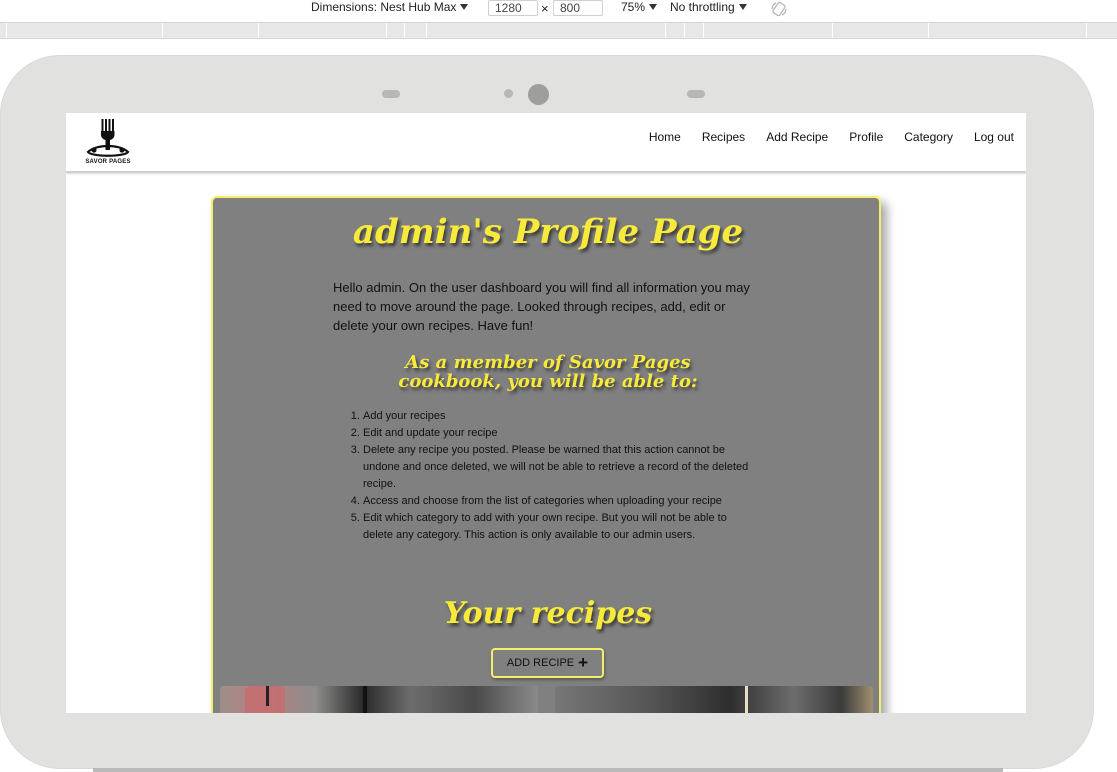 Image resolution: width=1117 pixels, height=772 pixels. Describe the element at coordinates (723, 137) in the screenshot. I see `nav-link-recipes: Recipes` at that location.